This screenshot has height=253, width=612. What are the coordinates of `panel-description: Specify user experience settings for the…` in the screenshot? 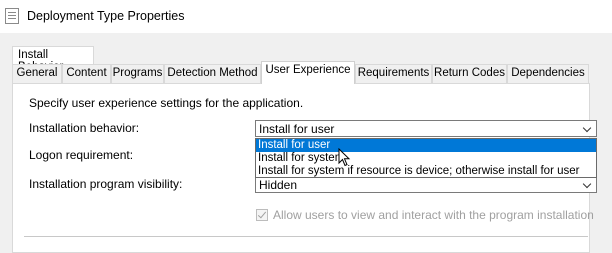 It's located at (166, 103).